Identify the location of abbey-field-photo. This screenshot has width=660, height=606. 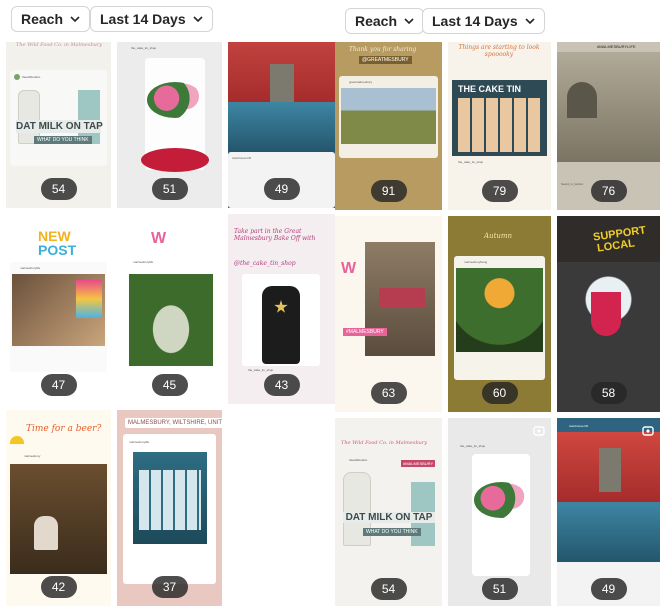
(388, 116).